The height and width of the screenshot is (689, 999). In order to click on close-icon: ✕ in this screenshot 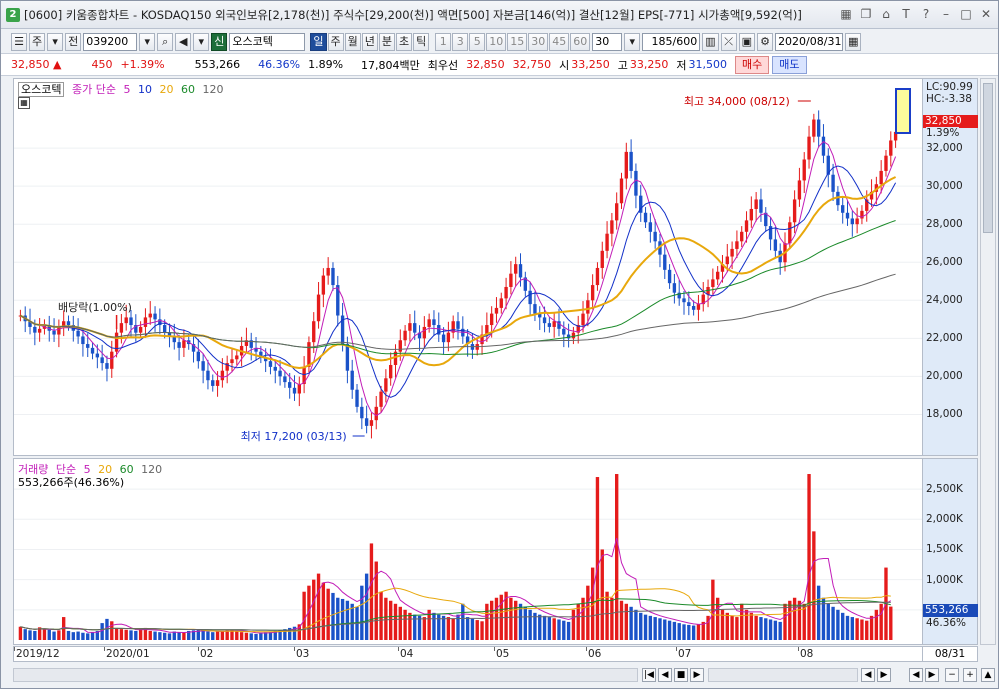, I will do `click(986, 14)`.